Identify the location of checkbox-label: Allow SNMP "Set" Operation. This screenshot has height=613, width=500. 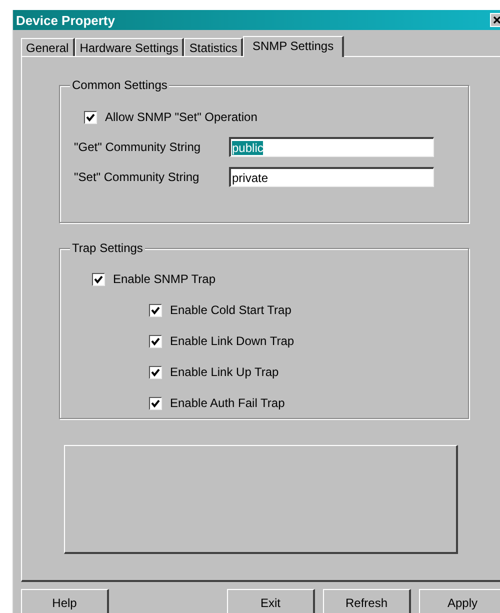
(181, 117).